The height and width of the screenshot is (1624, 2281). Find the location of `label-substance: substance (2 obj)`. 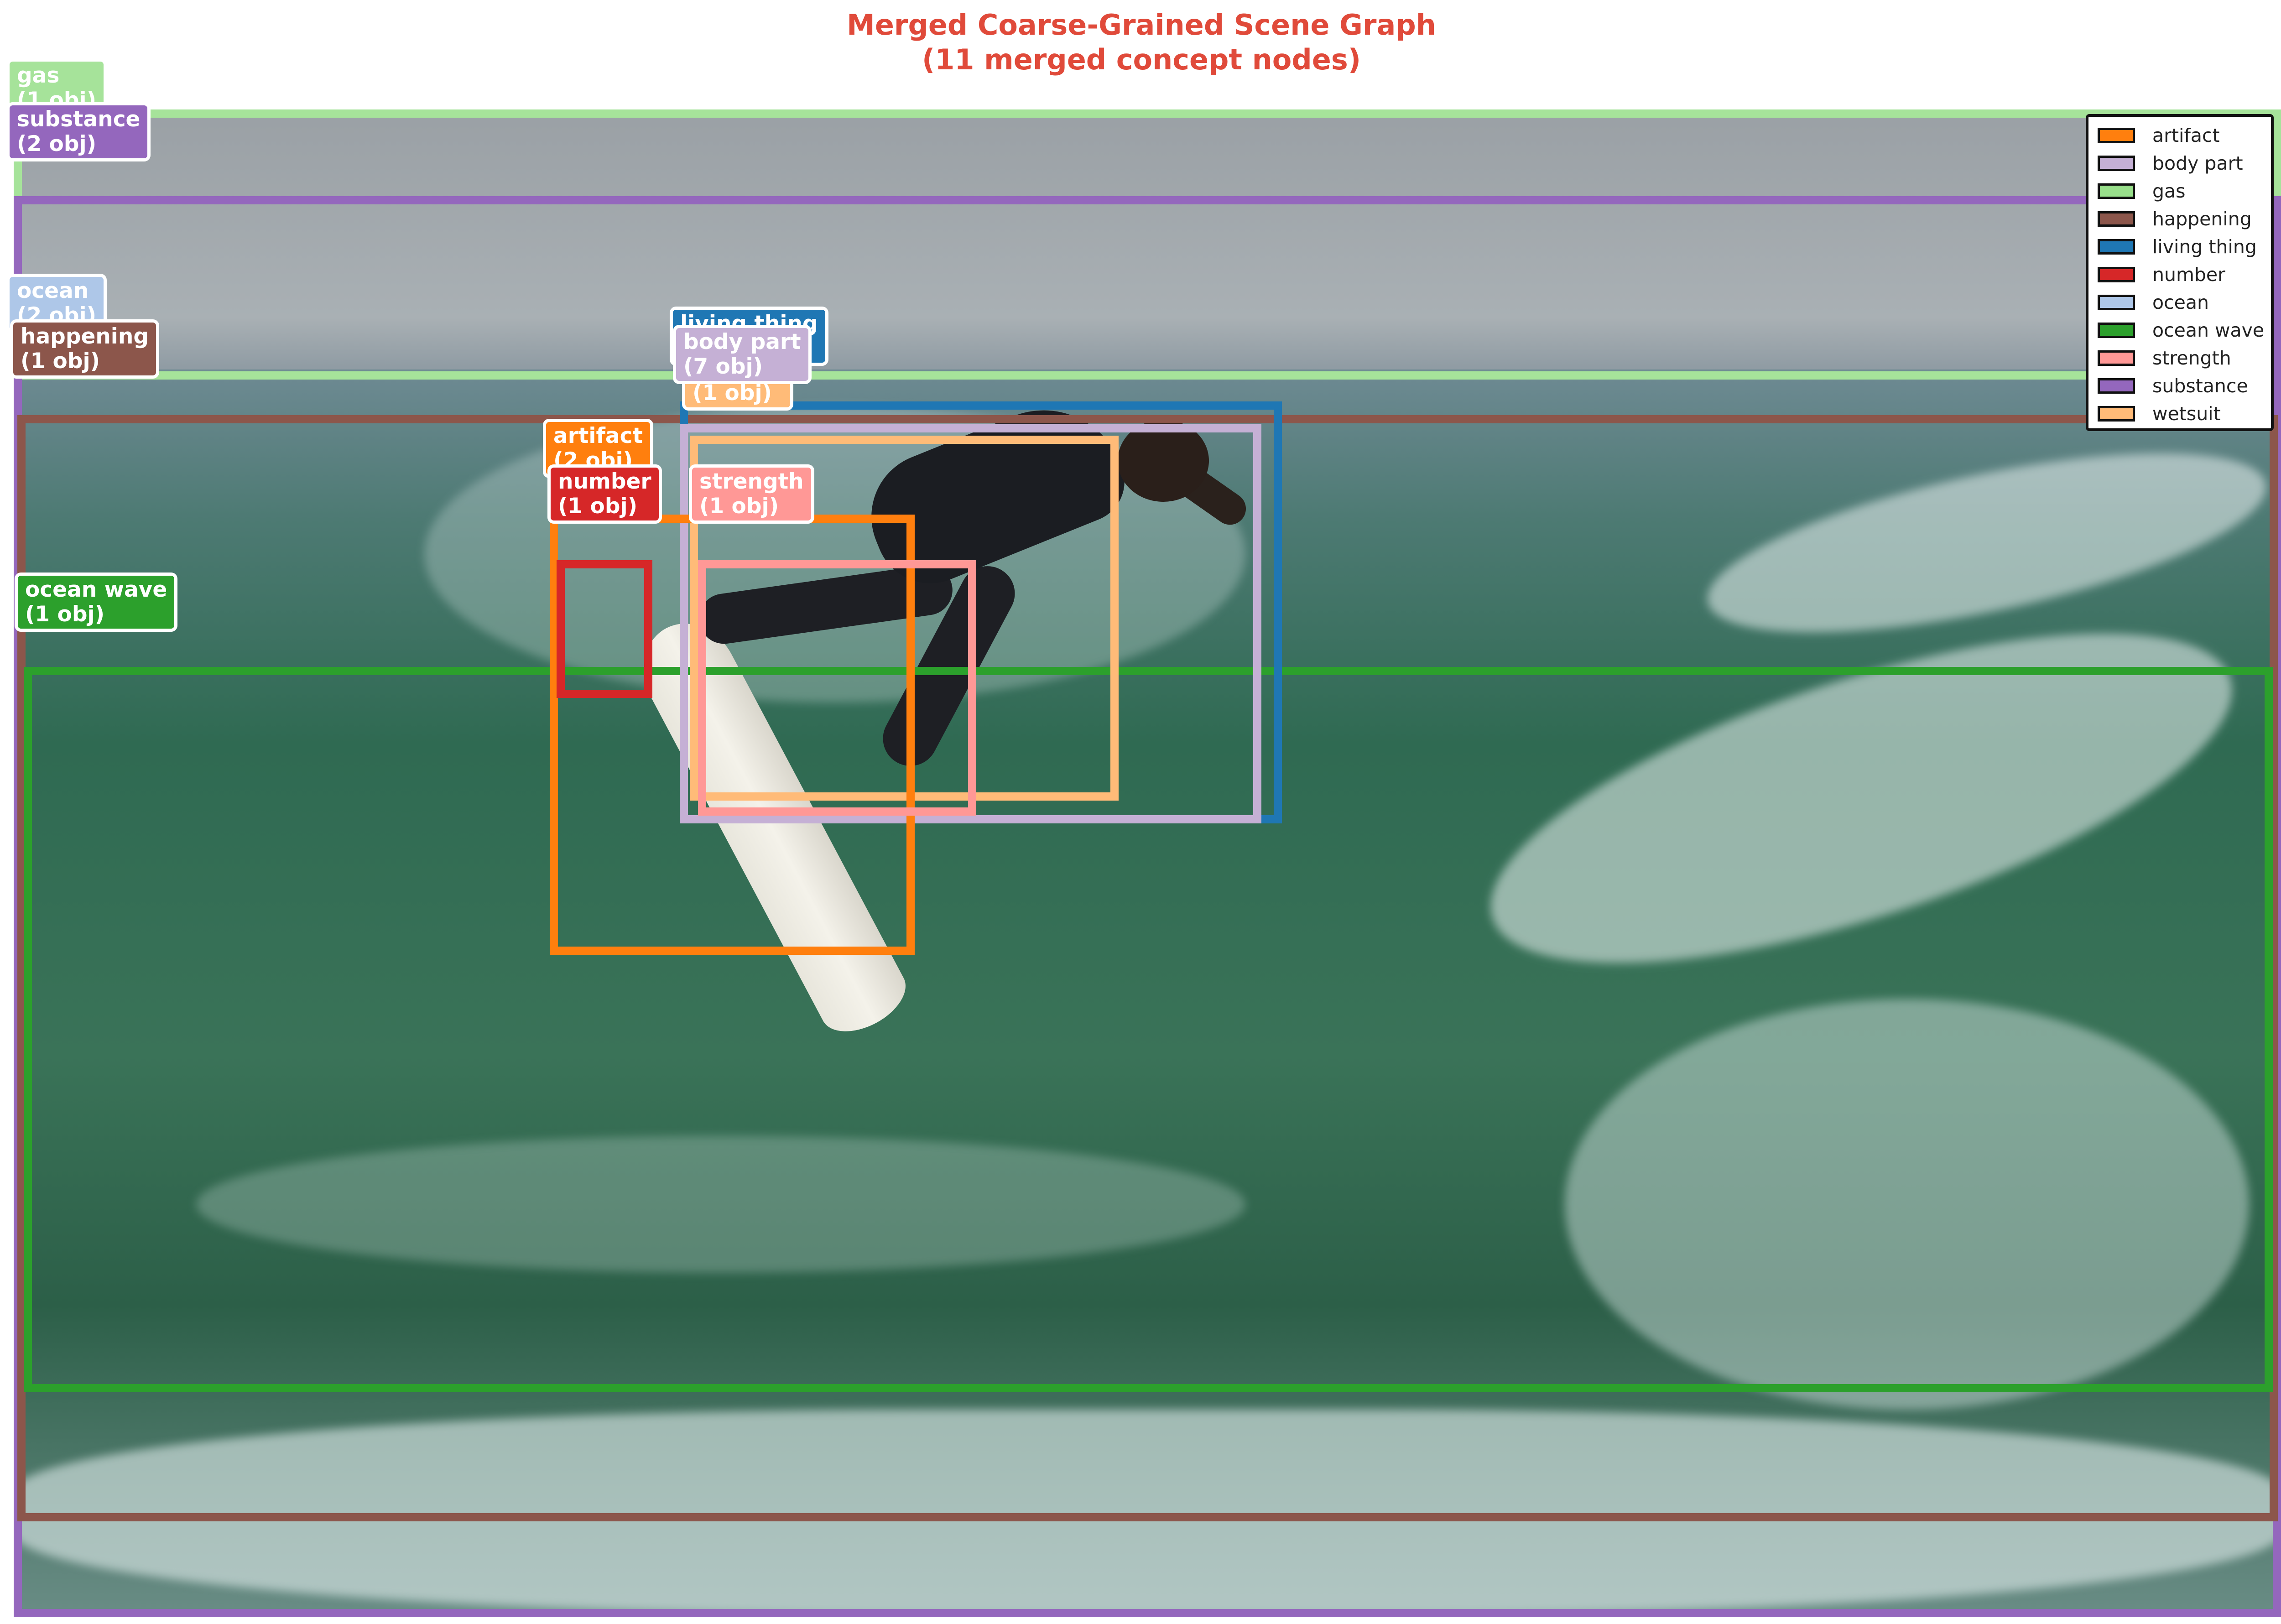

label-substance: substance (2 obj) is located at coordinates (78, 131).